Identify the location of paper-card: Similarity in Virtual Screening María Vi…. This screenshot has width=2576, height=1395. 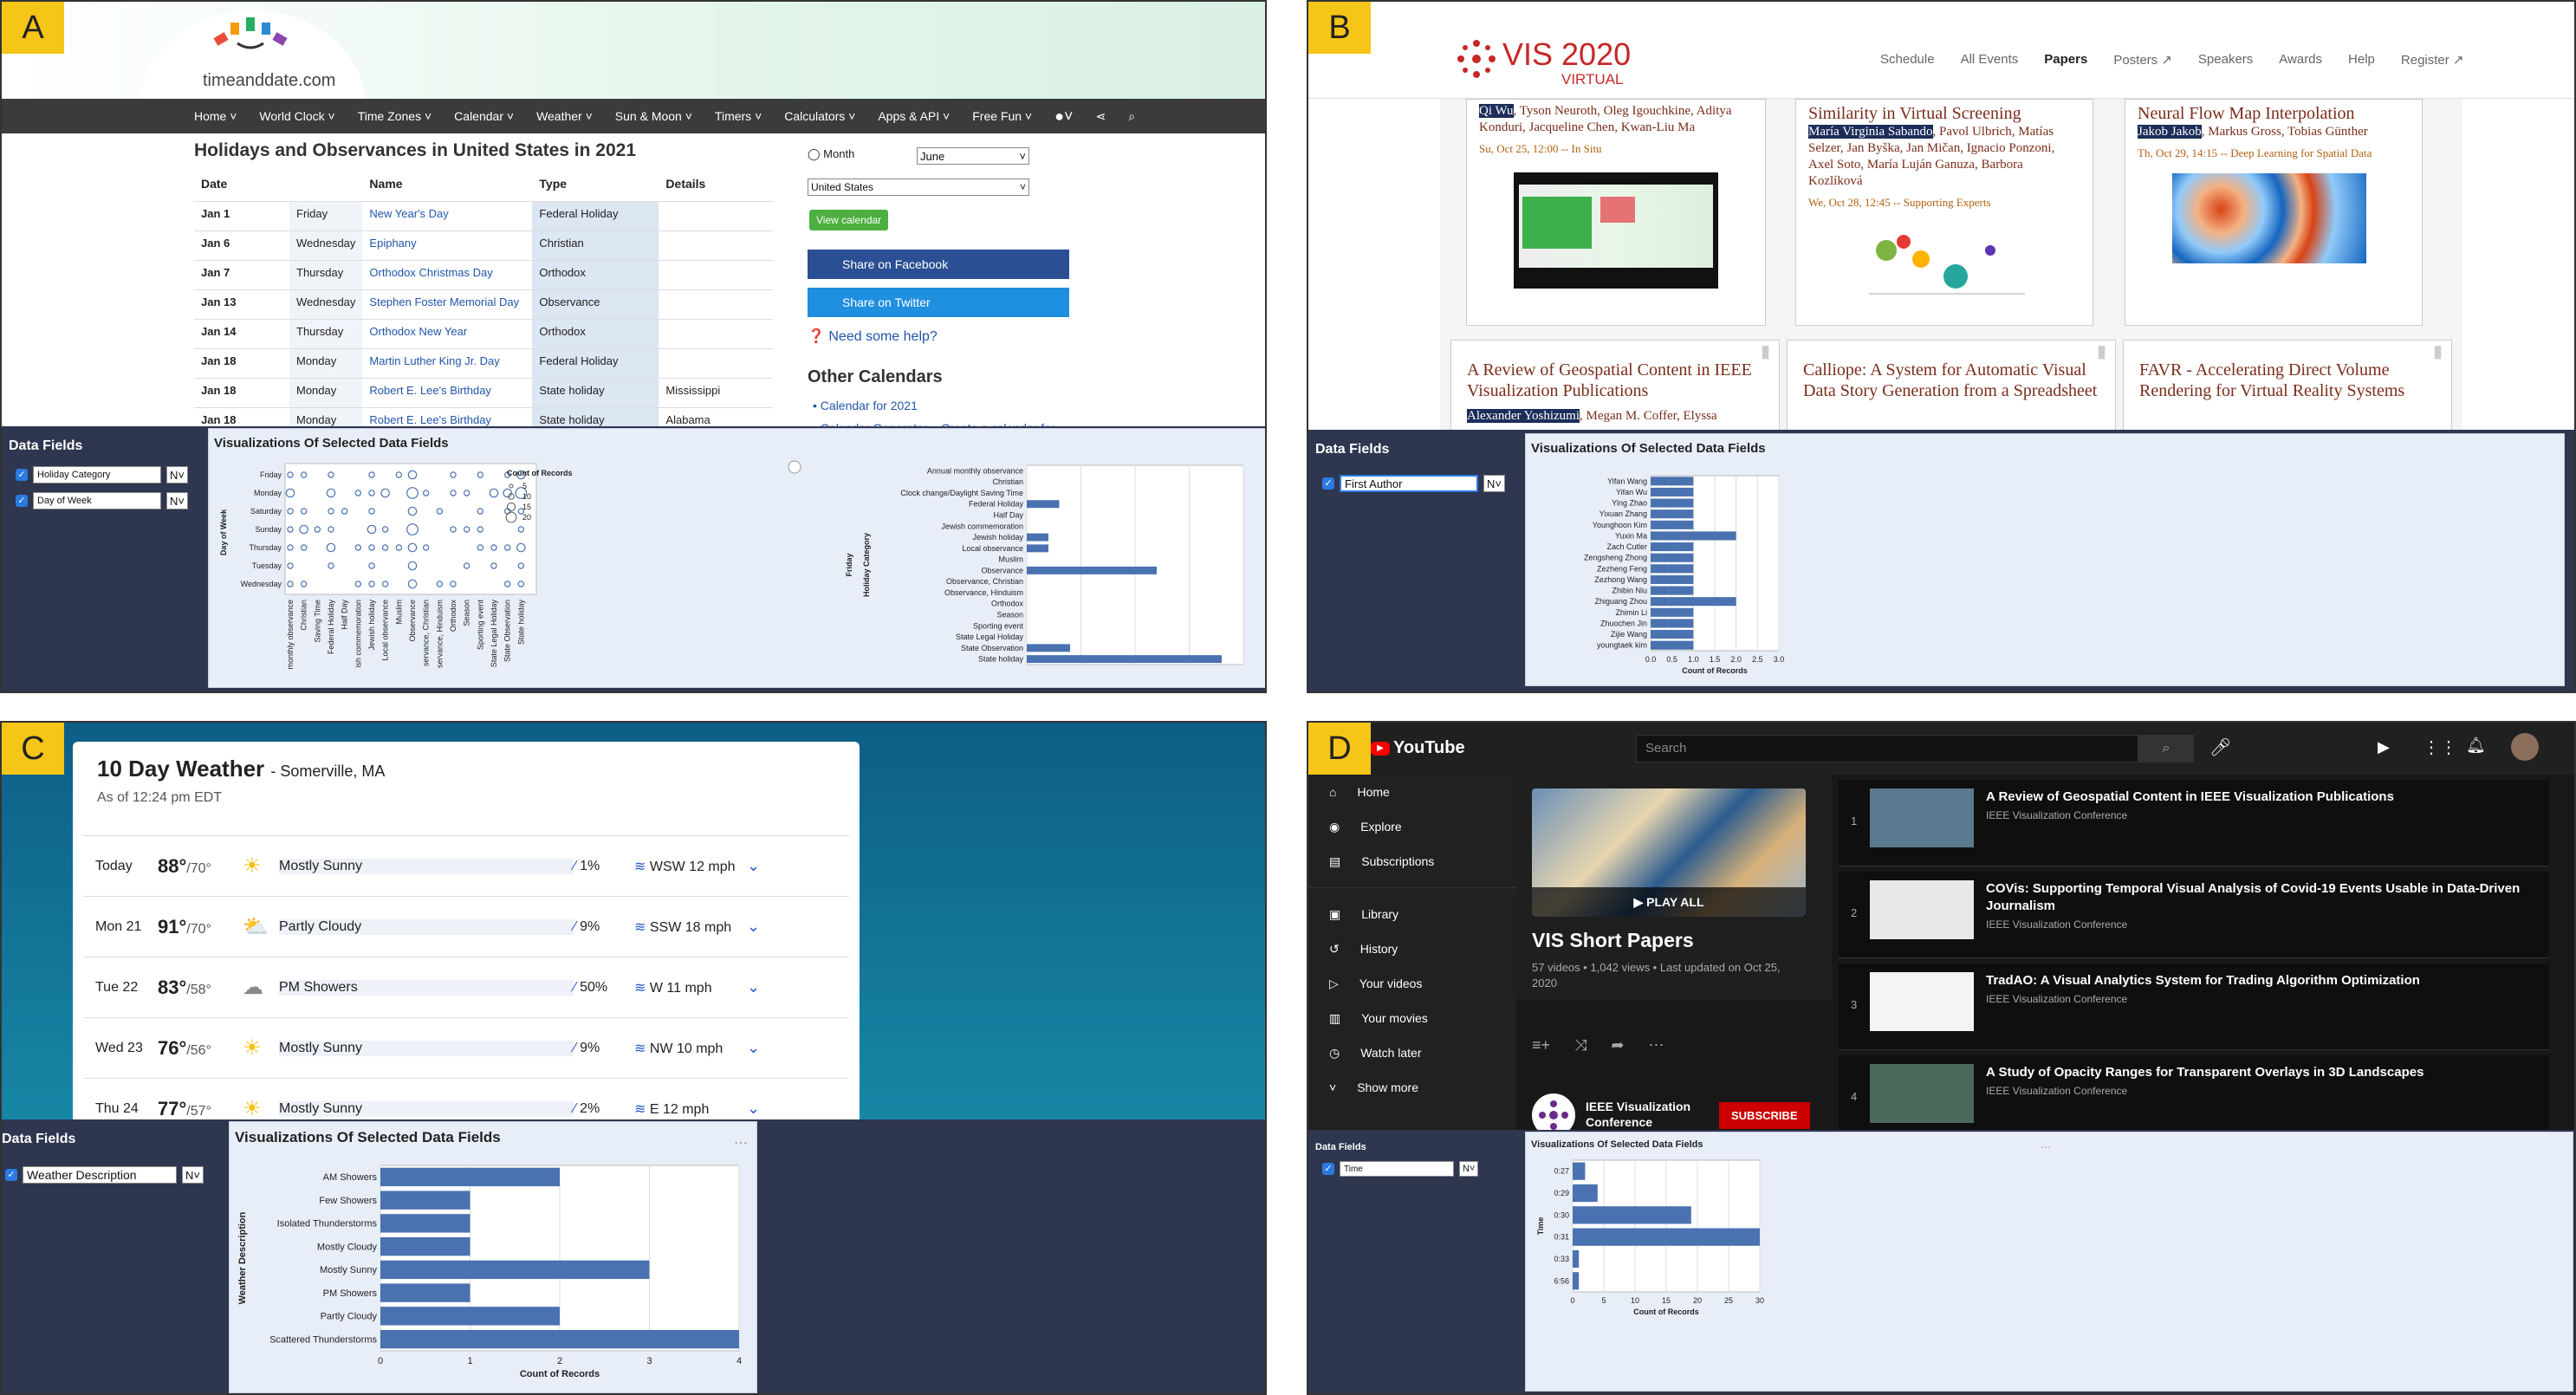
(1944, 212).